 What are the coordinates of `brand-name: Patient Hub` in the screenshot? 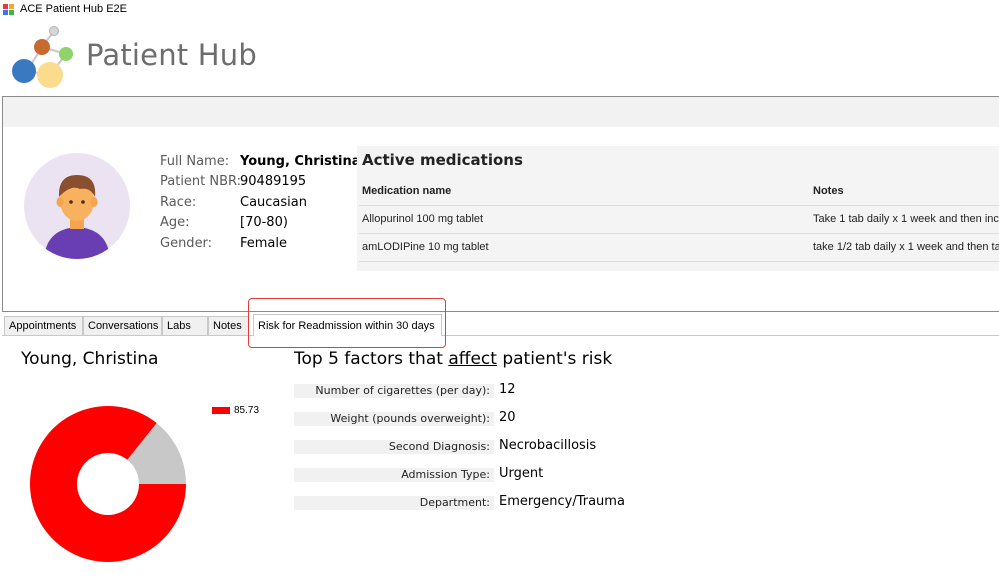 It's located at (171, 55).